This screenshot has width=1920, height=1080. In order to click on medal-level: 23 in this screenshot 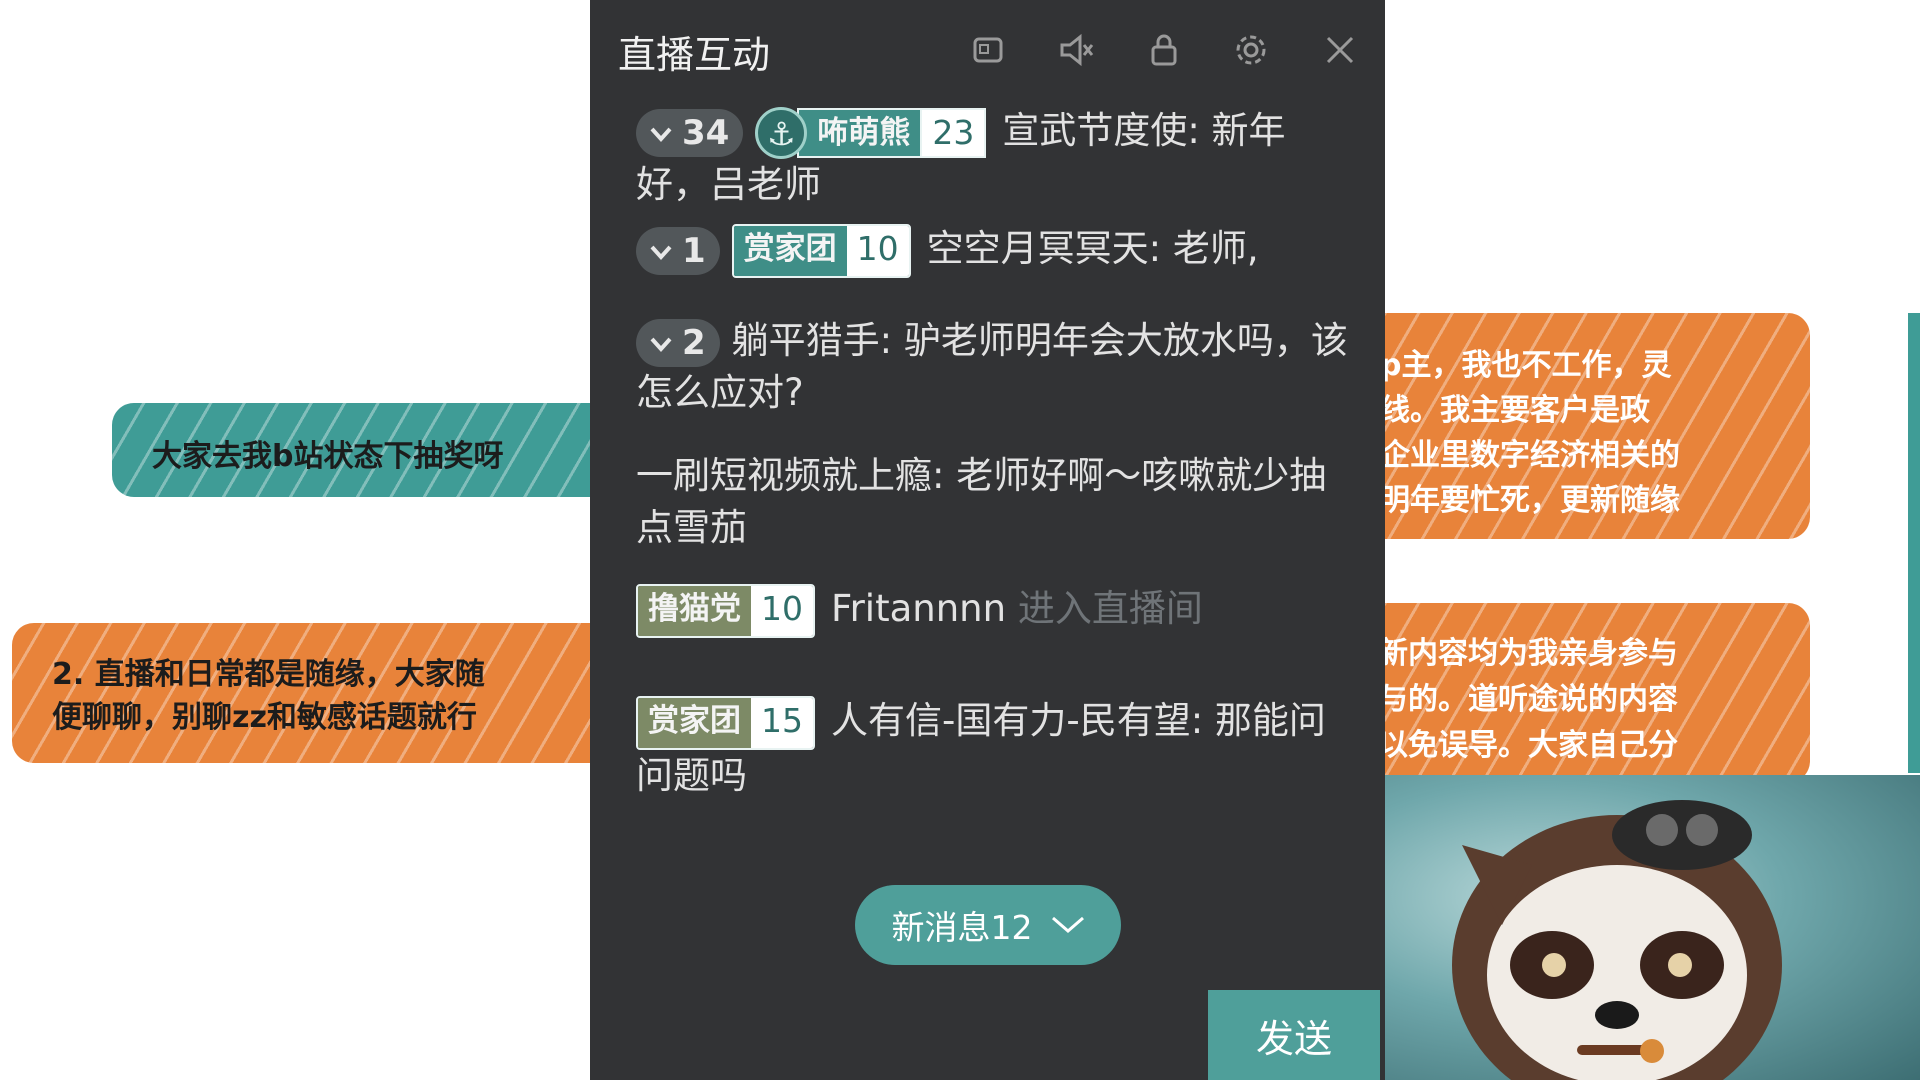, I will do `click(953, 132)`.